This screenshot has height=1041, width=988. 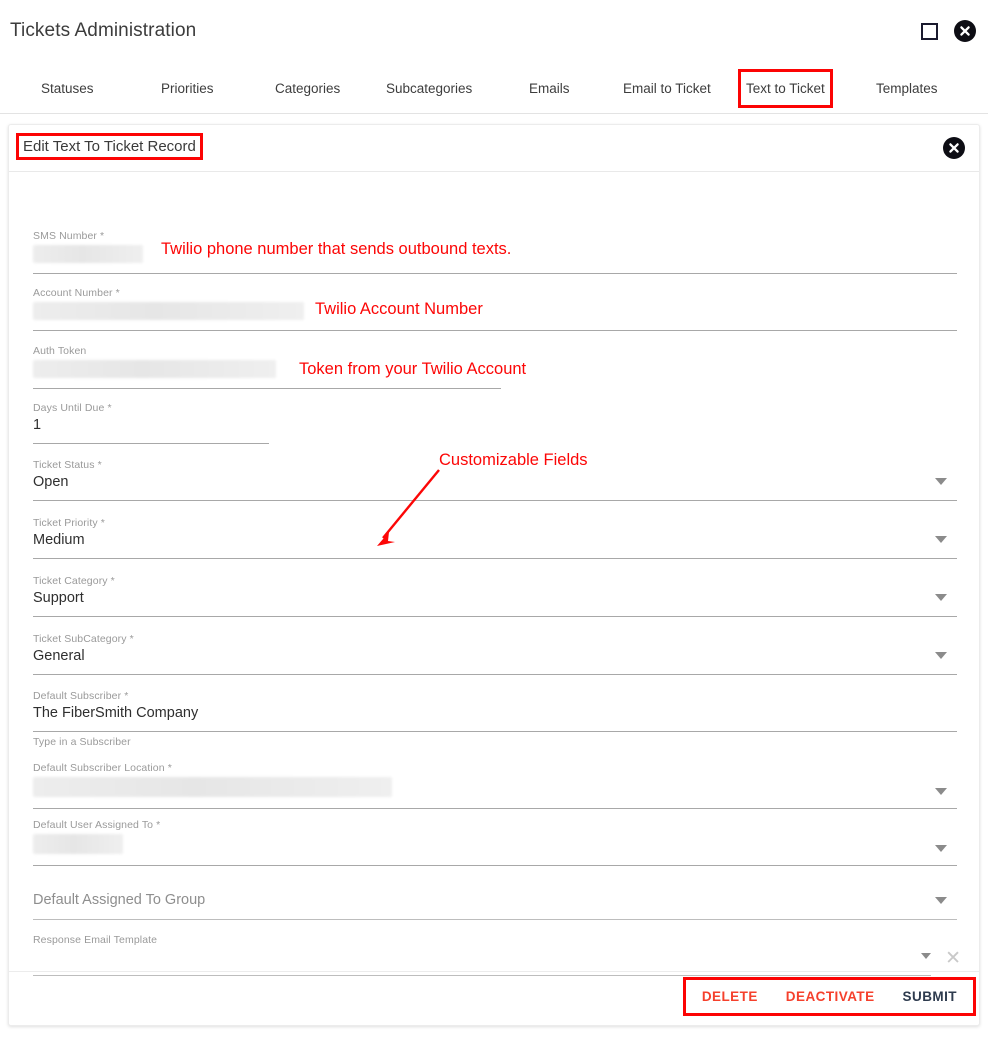 I want to click on annotation-customizable-fields: Customizable Fields, so click(x=513, y=460).